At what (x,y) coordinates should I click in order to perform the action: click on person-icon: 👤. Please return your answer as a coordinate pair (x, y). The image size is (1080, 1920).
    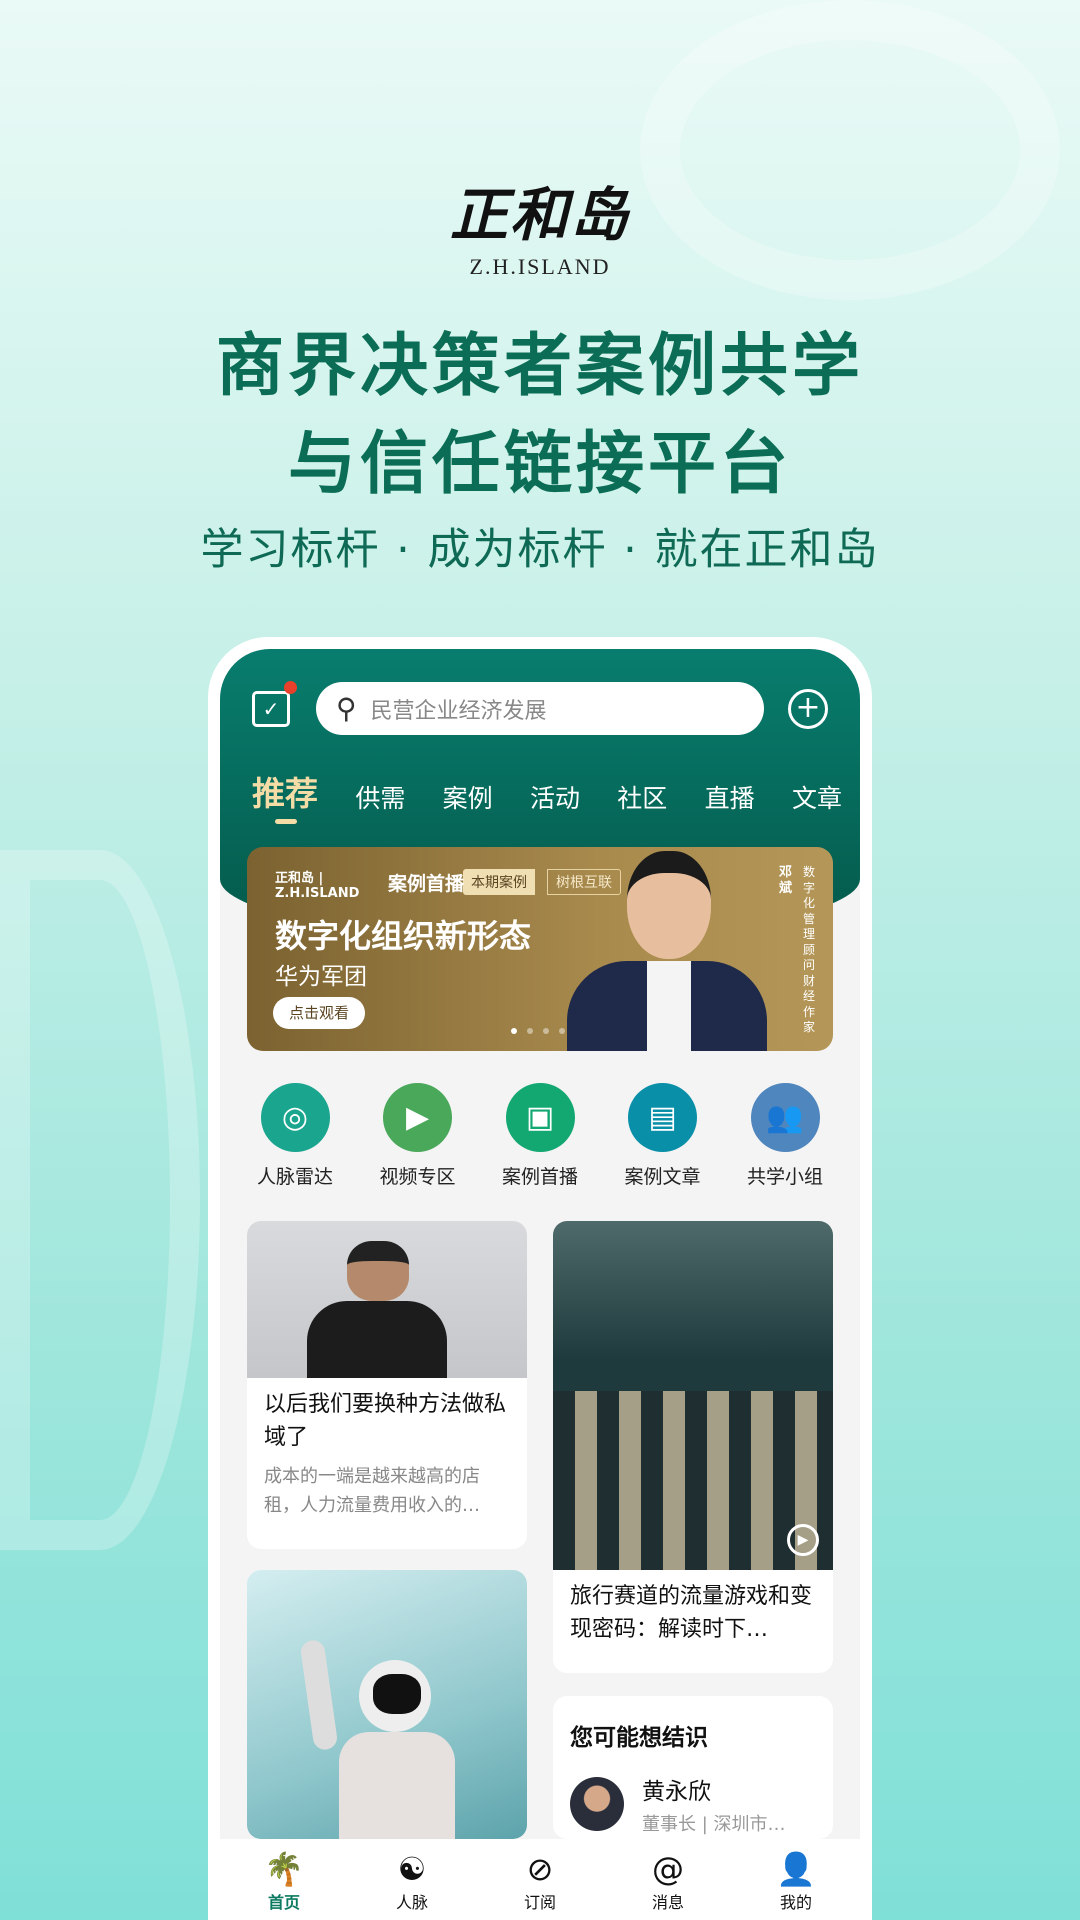
    Looking at the image, I should click on (796, 1869).